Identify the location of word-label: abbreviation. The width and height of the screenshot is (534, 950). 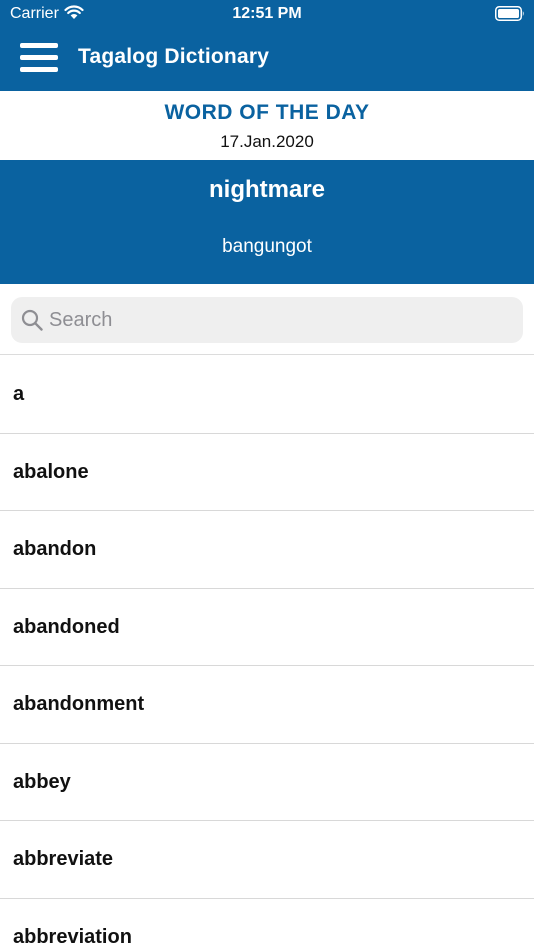
(72, 936).